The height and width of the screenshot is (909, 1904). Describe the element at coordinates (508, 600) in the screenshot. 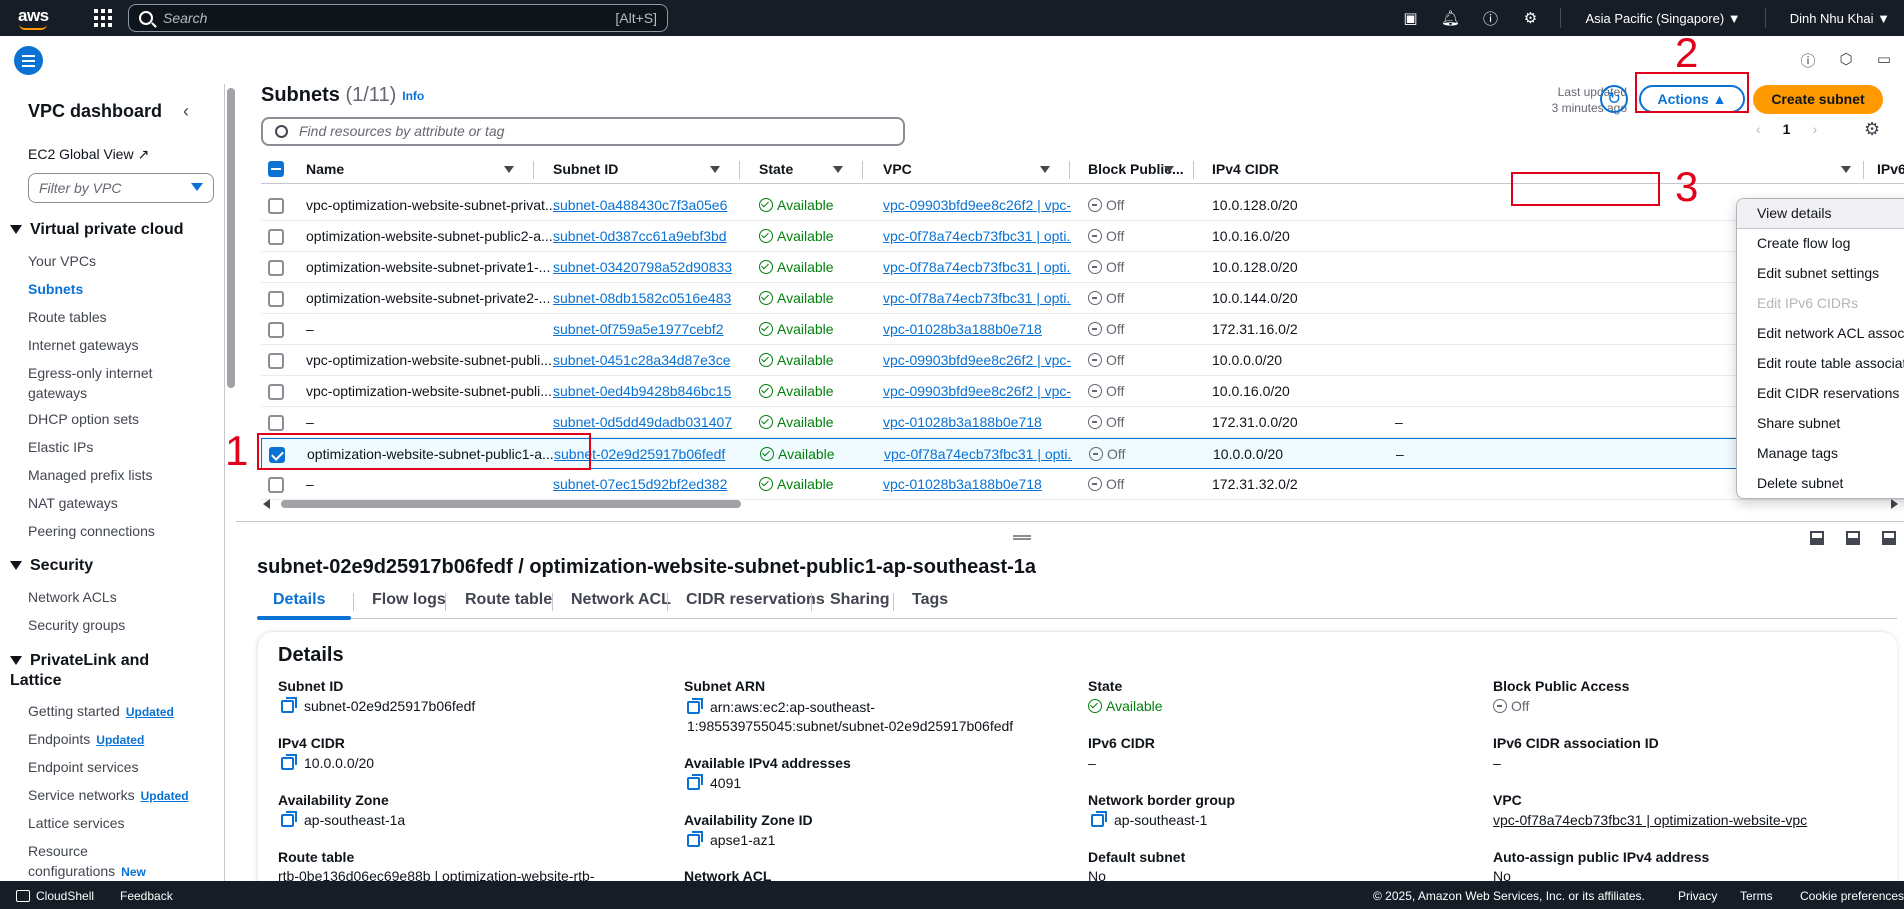

I see `tab-route-table: Route table` at that location.